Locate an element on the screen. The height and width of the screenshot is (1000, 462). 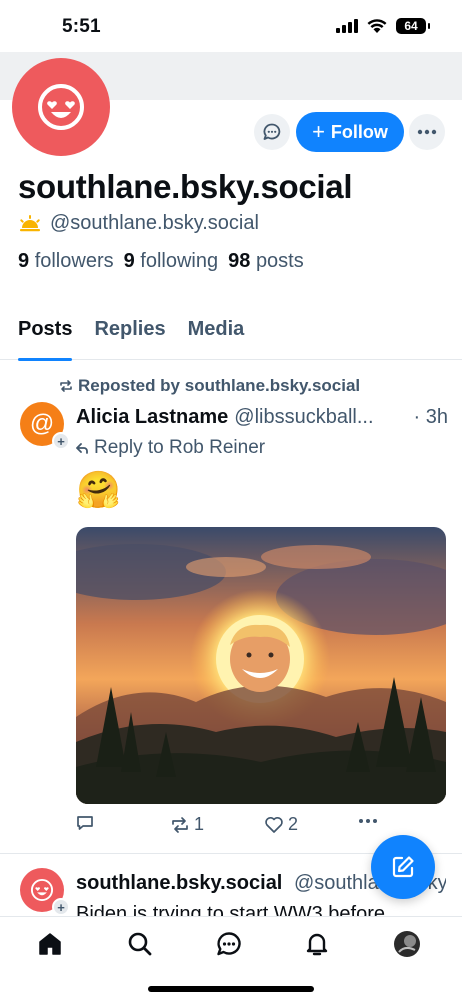
nav-search is located at coordinates (140, 944).